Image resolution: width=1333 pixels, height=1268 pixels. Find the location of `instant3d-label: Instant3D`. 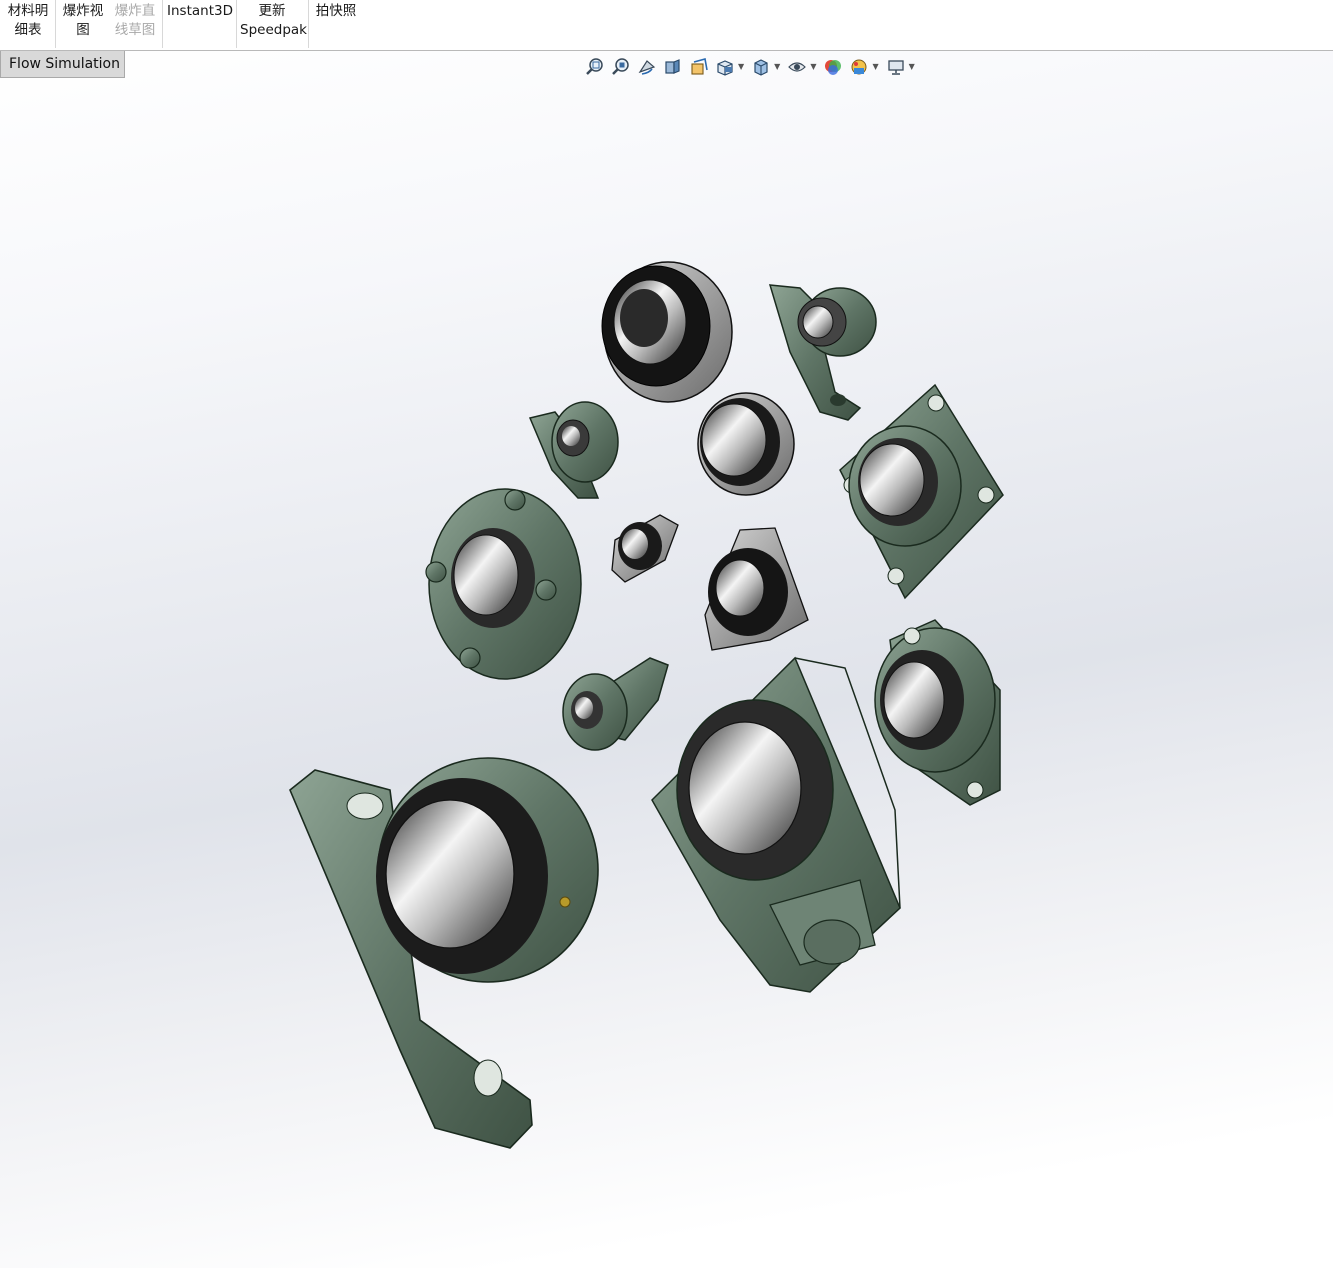

instant3d-label: Instant3D is located at coordinates (200, 11).